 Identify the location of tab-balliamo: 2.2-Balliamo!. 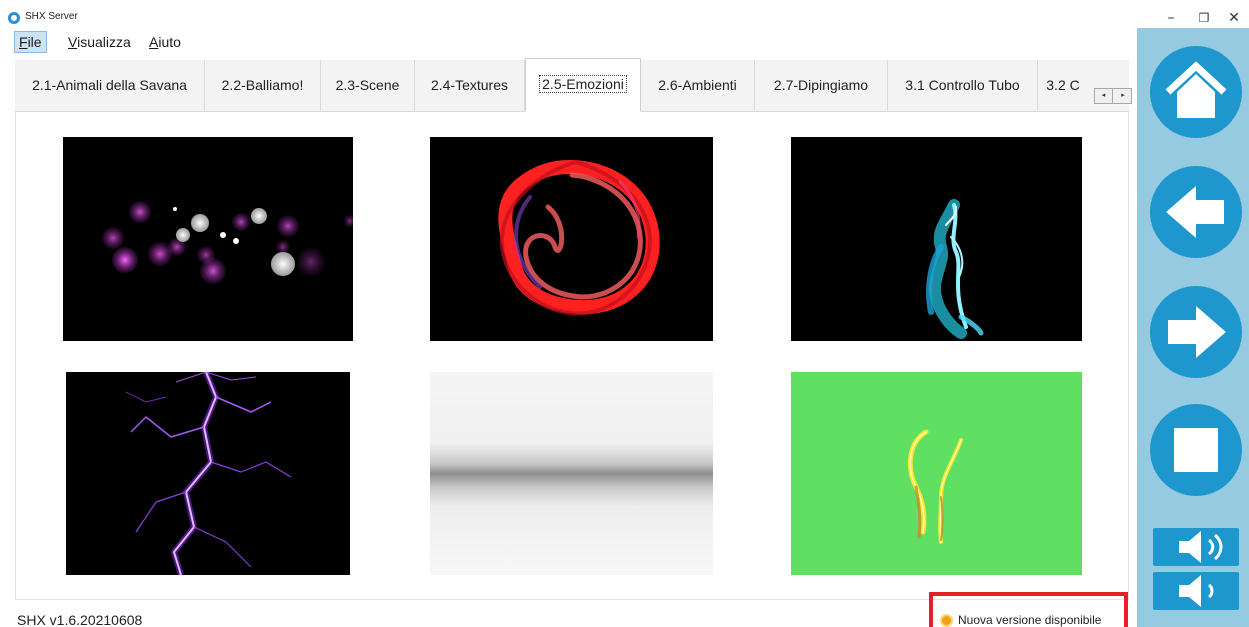
(263, 85).